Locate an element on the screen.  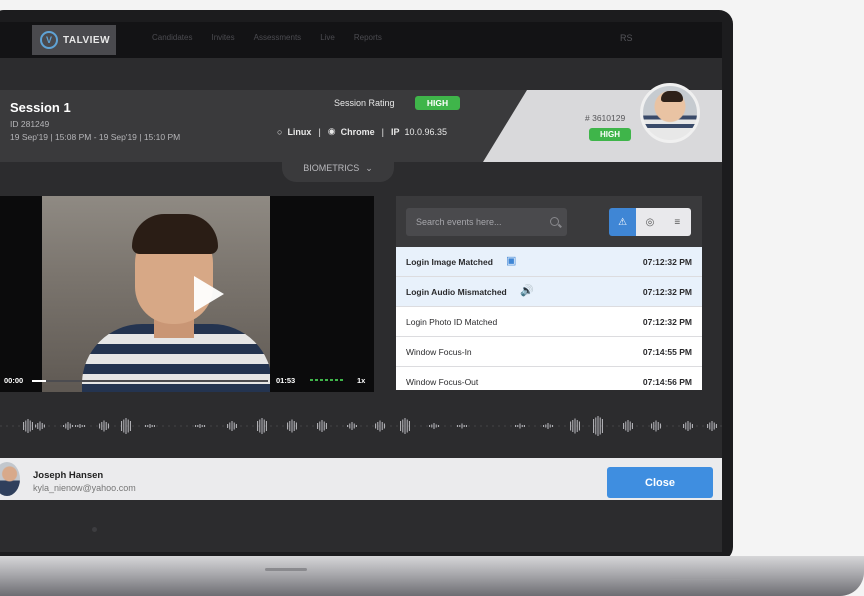
warning-filter-button: ⚠ is located at coordinates (623, 222).